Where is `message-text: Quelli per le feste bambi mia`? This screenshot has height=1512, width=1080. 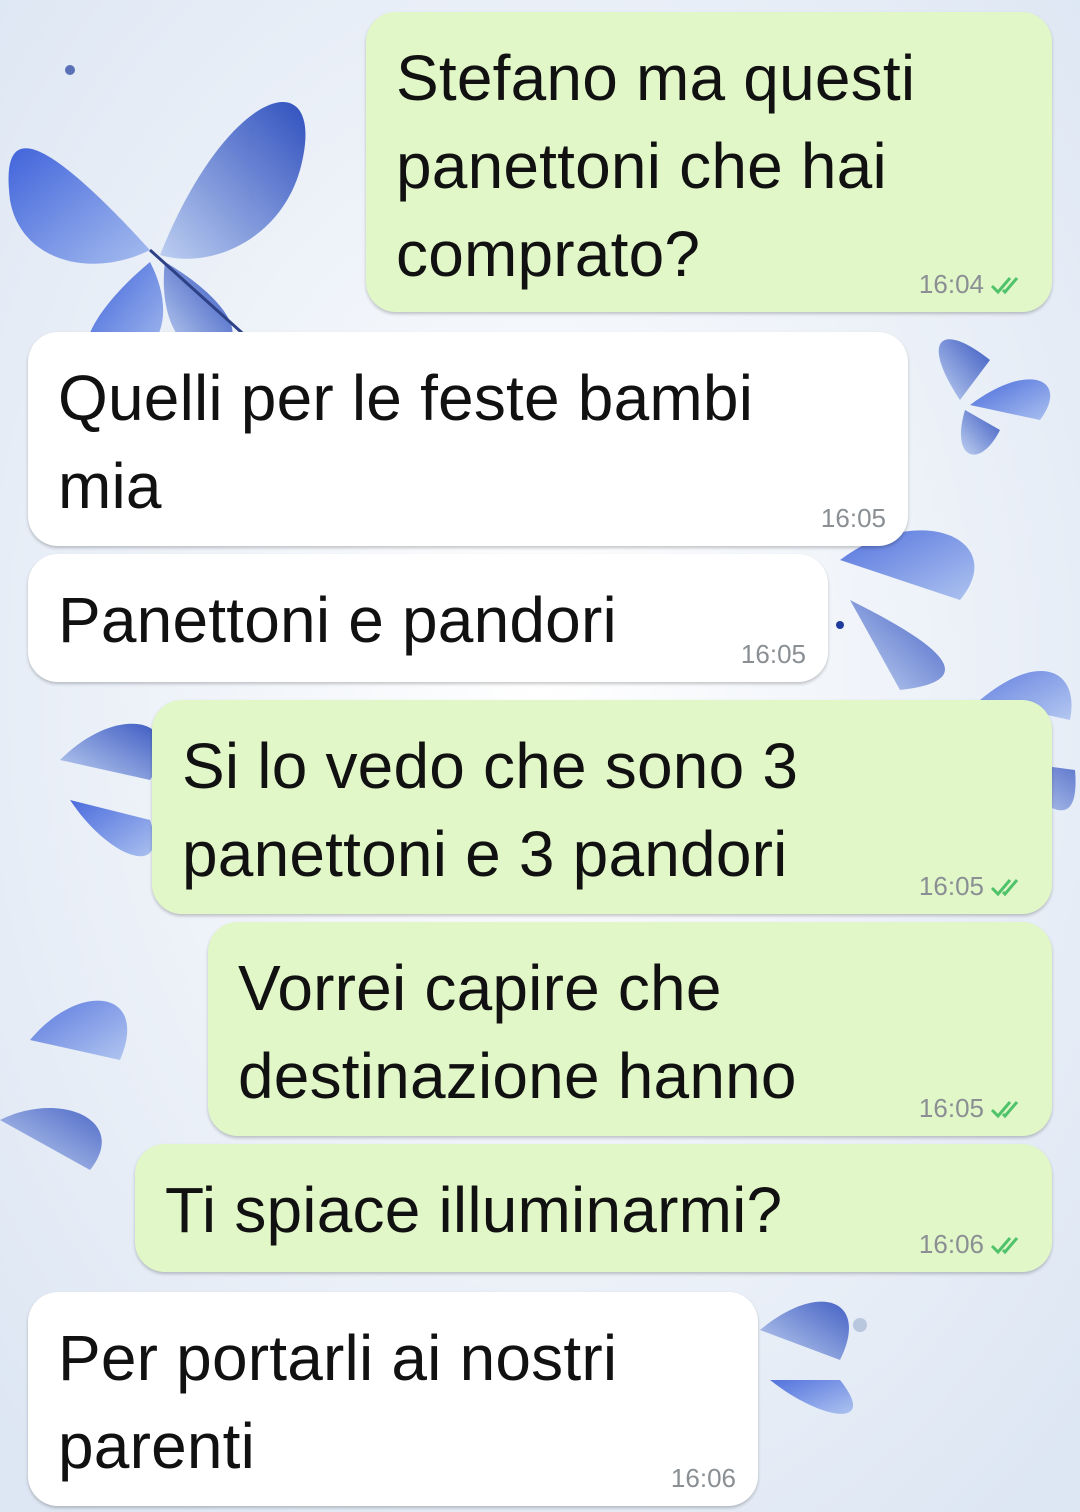
message-text: Quelli per le feste bambi mia is located at coordinates (406, 442).